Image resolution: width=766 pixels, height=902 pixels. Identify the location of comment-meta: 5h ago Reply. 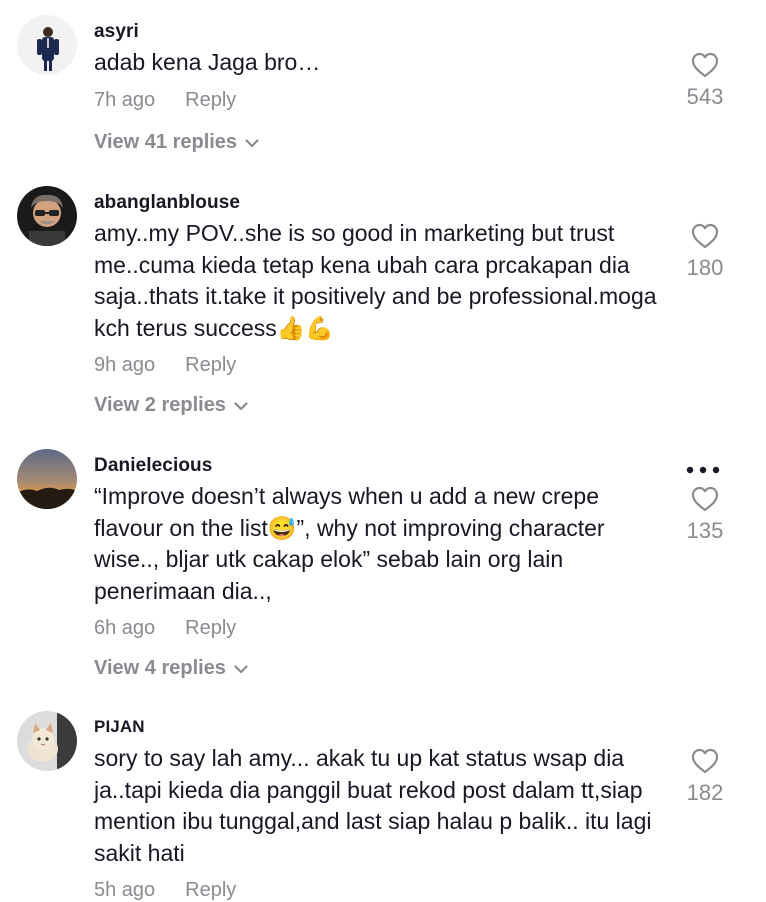
(165, 890).